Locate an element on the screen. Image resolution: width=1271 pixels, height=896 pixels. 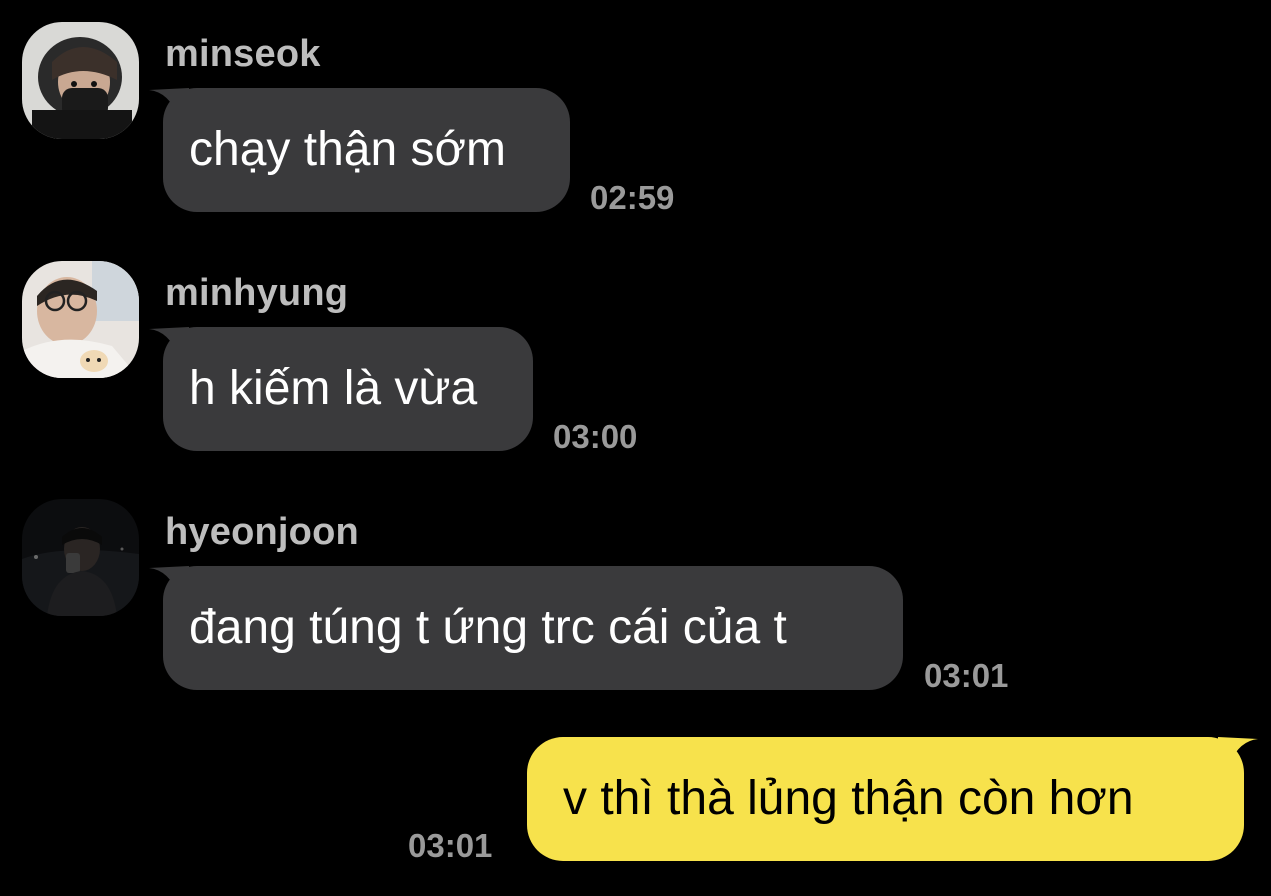
message-bubble: đang túng t ứng trc cái của t is located at coordinates (526, 628).